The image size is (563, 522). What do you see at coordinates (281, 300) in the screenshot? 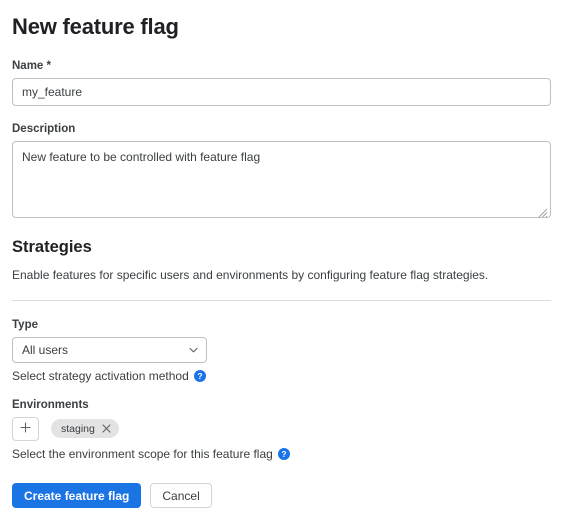
I see `section-divider` at bounding box center [281, 300].